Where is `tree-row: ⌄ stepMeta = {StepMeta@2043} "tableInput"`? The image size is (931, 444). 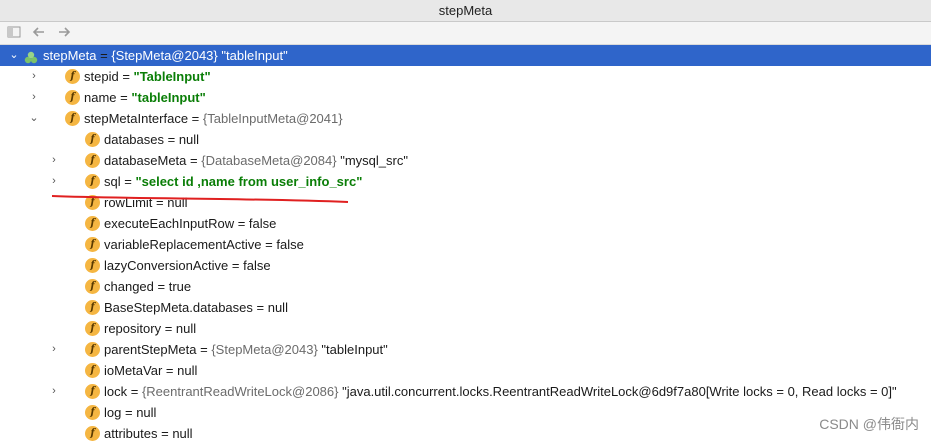
tree-row: ⌄ stepMeta = {StepMeta@2043} "tableInput" is located at coordinates (465, 55).